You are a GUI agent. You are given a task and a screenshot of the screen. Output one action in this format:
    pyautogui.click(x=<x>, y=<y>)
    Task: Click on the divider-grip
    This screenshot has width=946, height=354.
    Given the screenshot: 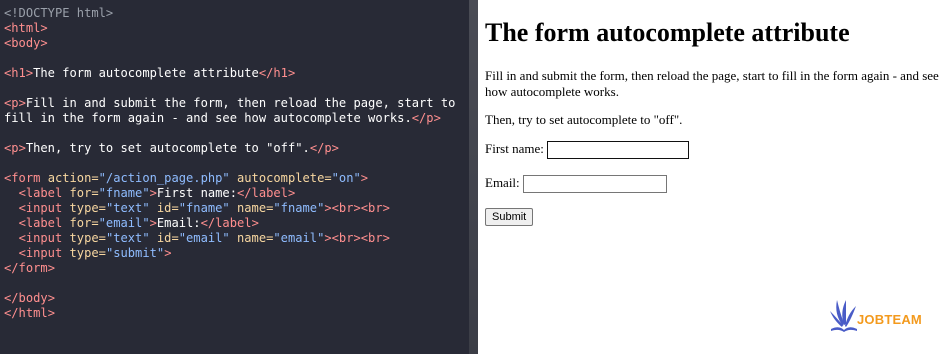 What is the action you would take?
    pyautogui.click(x=473, y=177)
    